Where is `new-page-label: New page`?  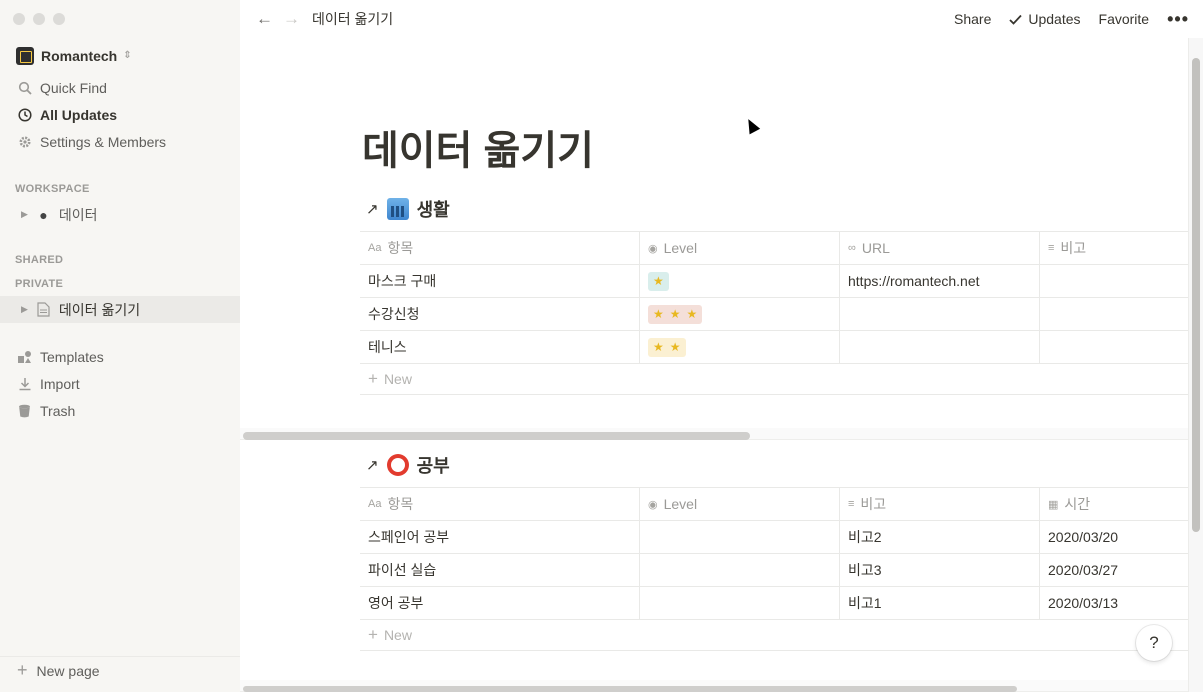 new-page-label: New page is located at coordinates (68, 670).